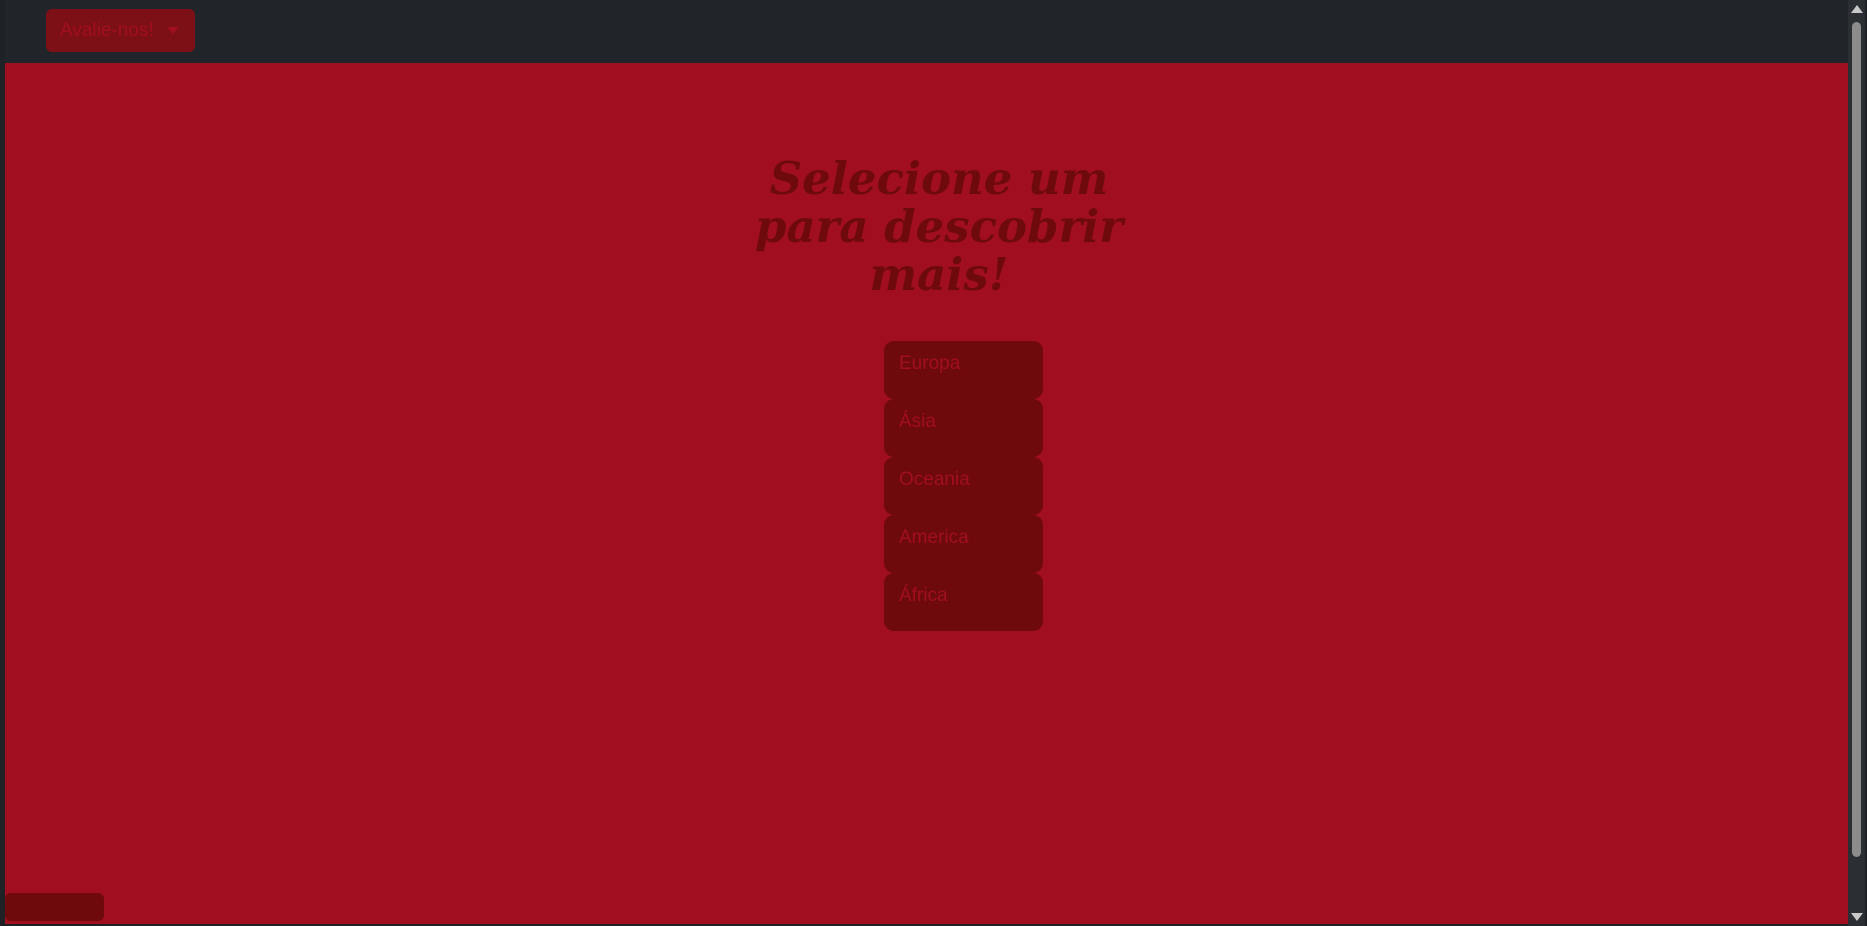 Image resolution: width=1867 pixels, height=926 pixels. I want to click on rate-us-dropdown-button: Avalie-nos!, so click(120, 30).